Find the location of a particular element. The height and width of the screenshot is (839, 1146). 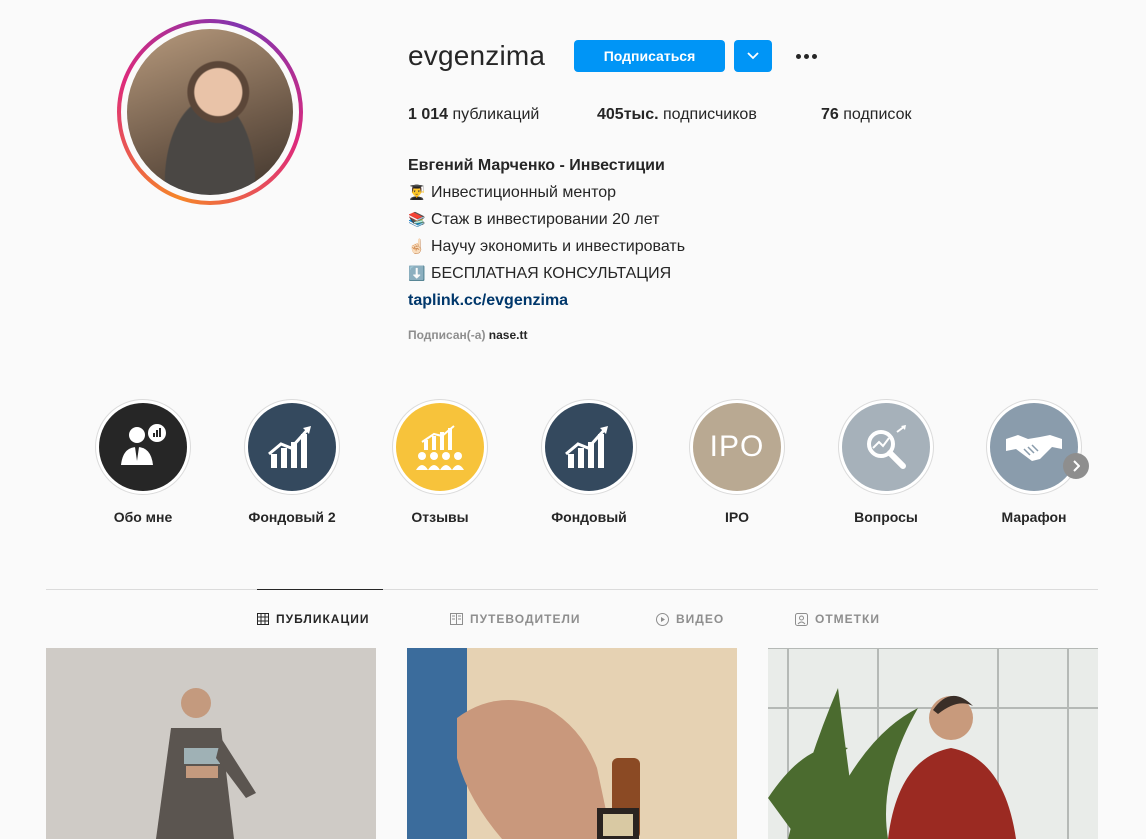

highlights-next-button is located at coordinates (1076, 466).